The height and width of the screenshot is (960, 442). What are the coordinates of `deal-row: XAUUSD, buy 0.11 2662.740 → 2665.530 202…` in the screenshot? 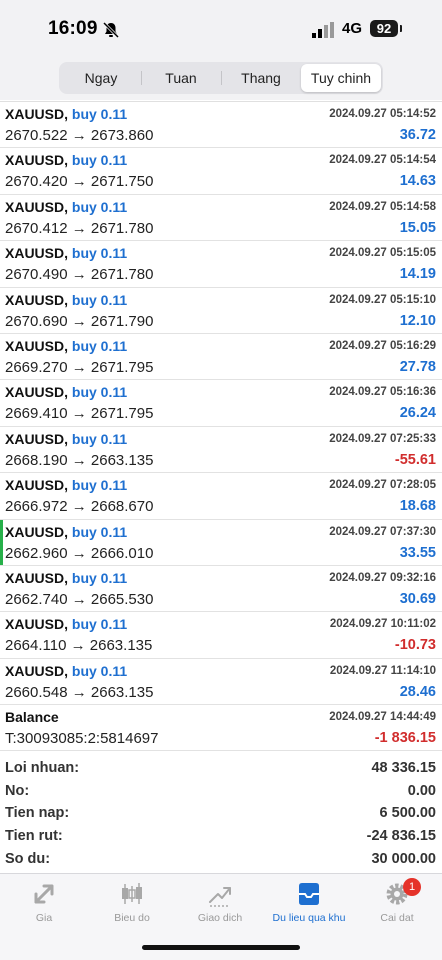 It's located at (221, 589).